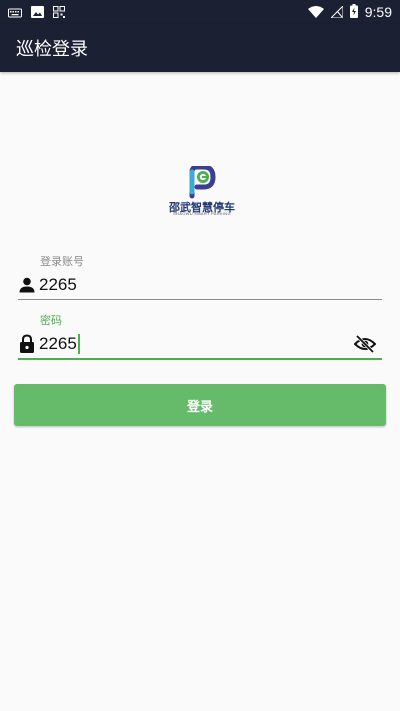 The height and width of the screenshot is (711, 400). I want to click on page-title: 巡检登录, so click(52, 49).